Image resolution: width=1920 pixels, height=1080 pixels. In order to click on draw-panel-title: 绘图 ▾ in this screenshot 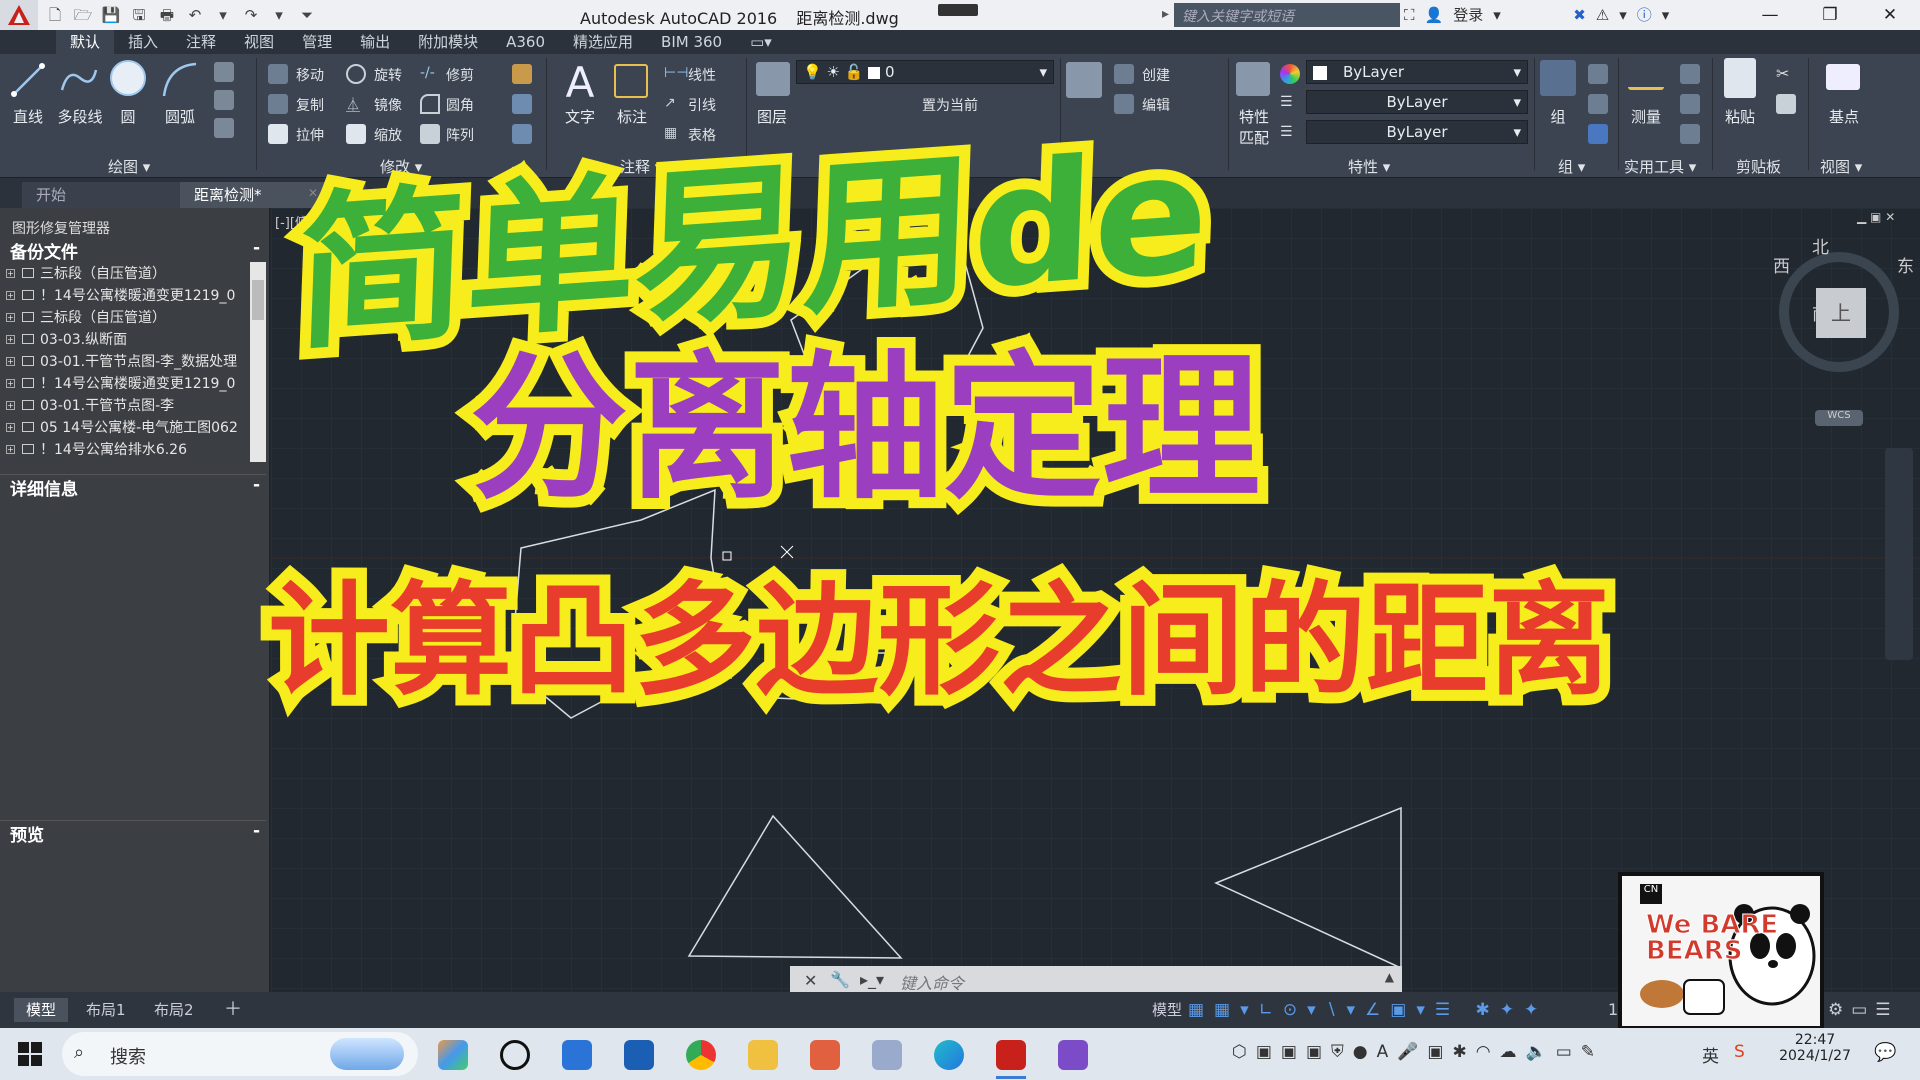, I will do `click(129, 166)`.